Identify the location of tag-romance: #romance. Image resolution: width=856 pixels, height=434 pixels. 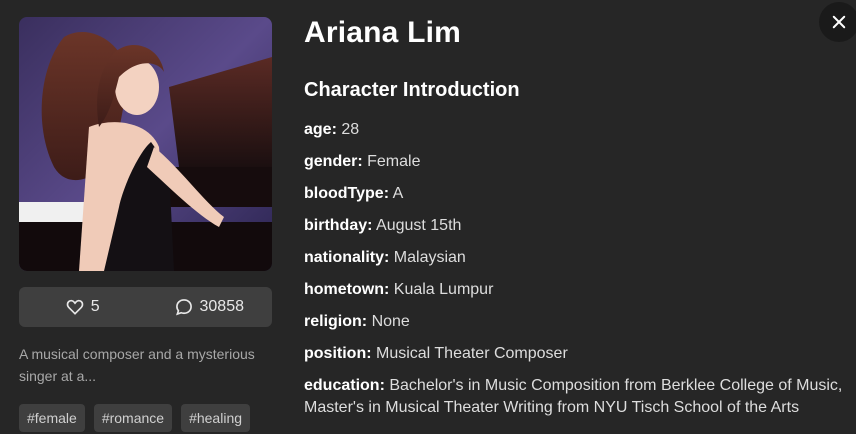
(133, 418).